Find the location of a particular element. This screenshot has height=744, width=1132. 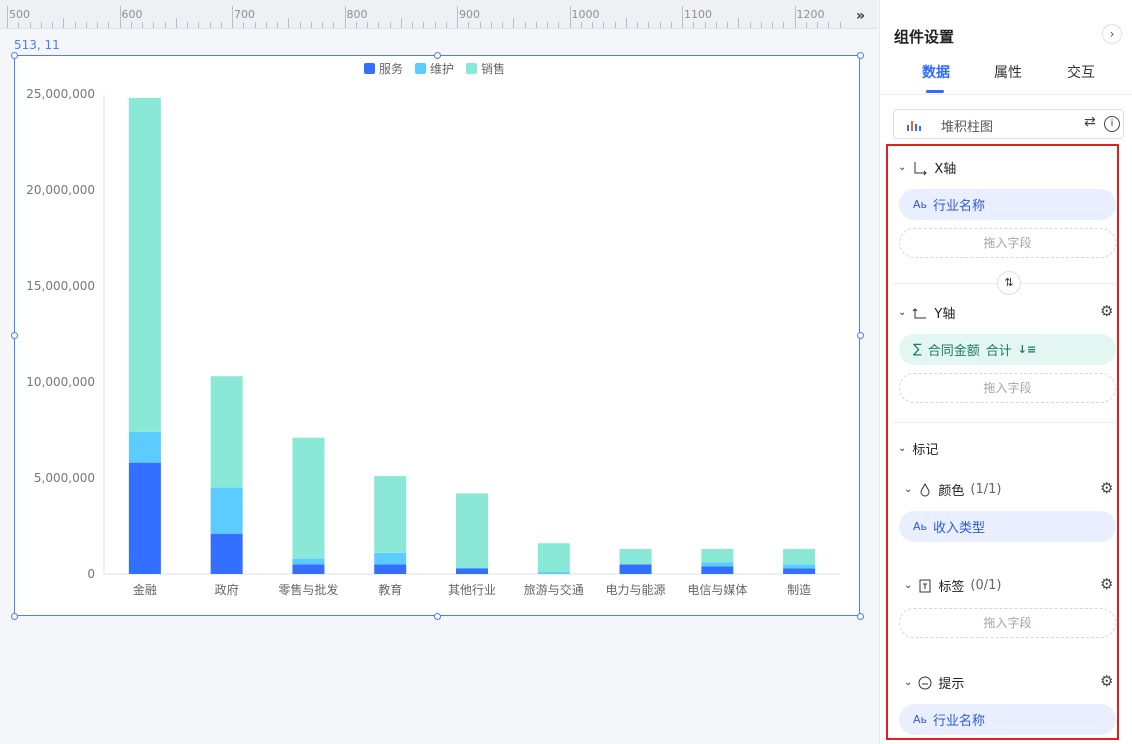

x-axis-icon is located at coordinates (921, 168).